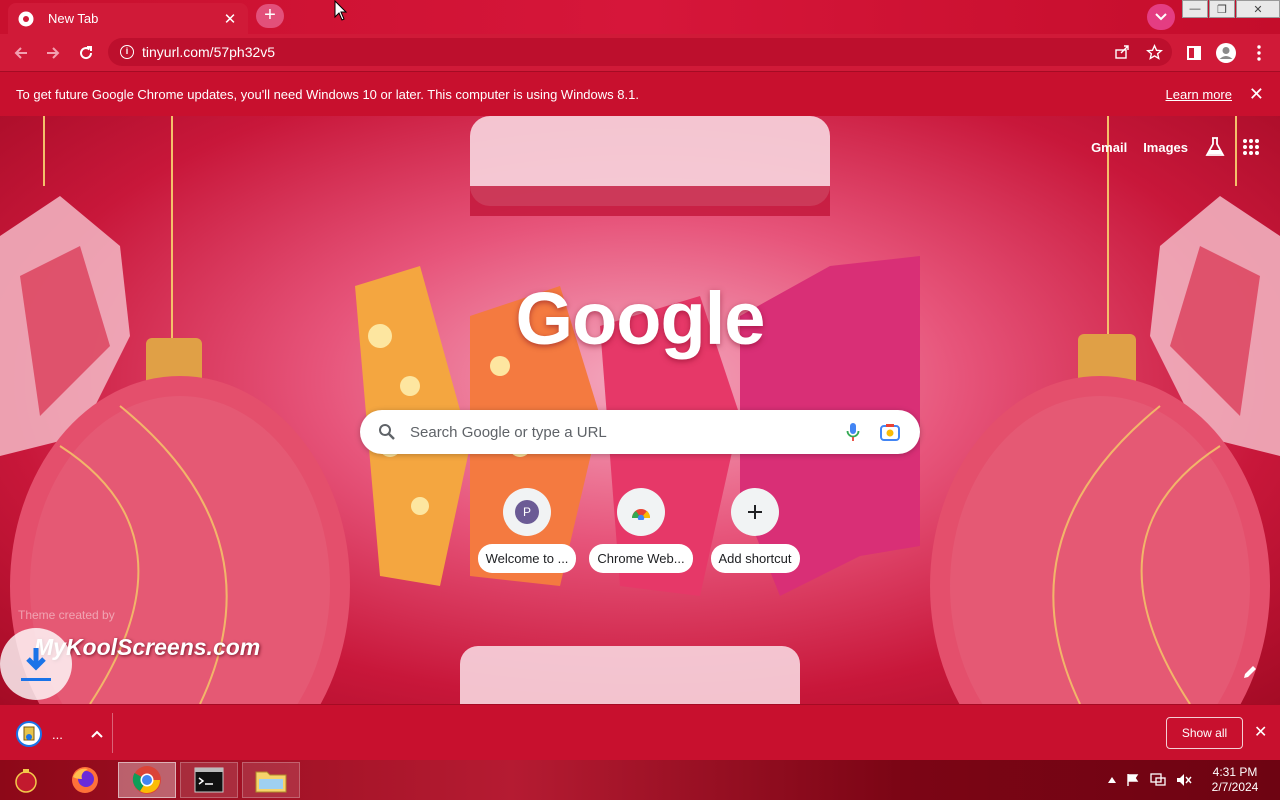  I want to click on shortcut-icon-circle: P, so click(527, 512).